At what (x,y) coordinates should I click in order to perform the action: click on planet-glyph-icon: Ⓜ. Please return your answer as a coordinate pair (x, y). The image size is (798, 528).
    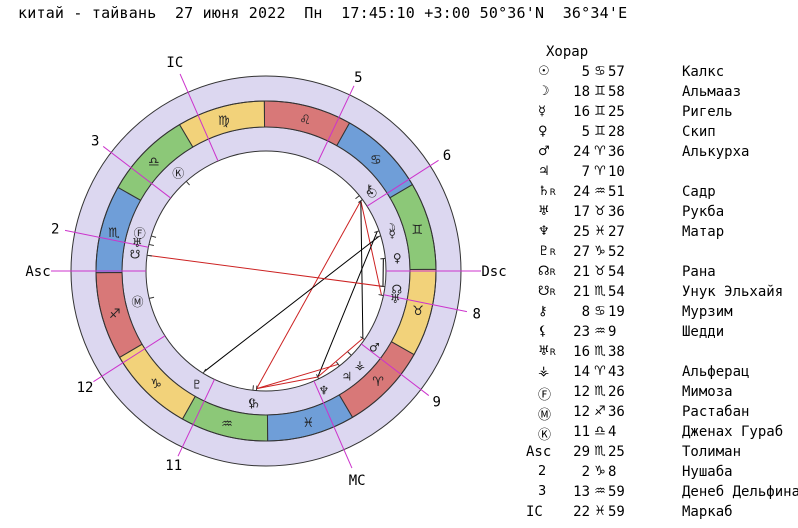
    Looking at the image, I should click on (137, 302).